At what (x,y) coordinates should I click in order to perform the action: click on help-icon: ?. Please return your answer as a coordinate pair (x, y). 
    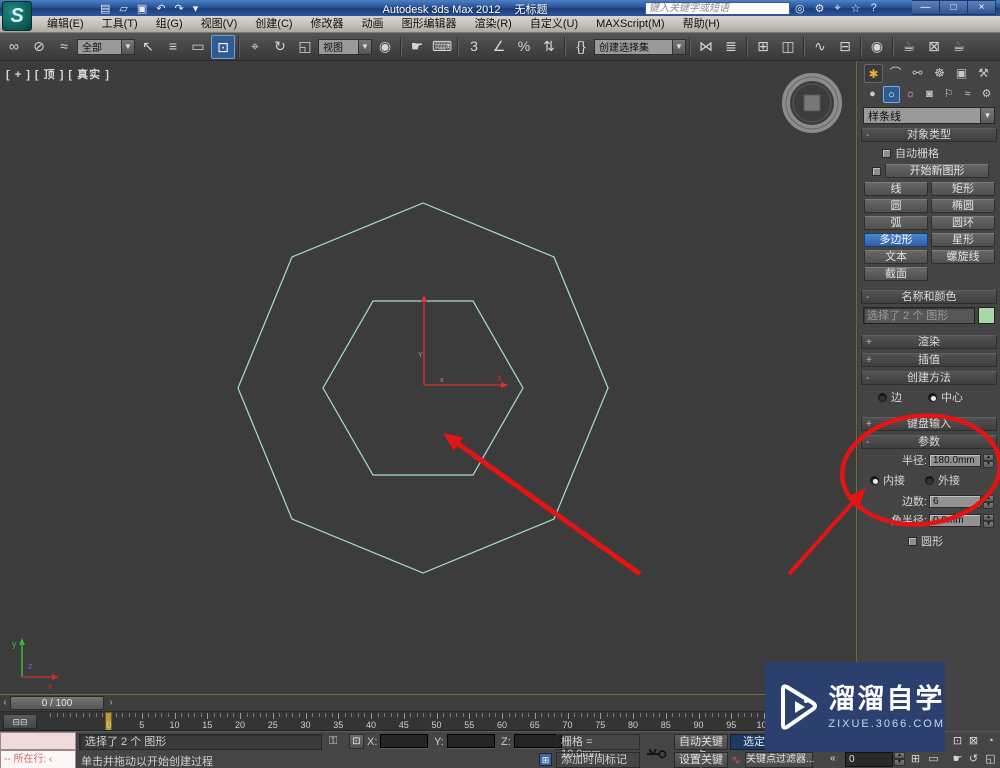
    Looking at the image, I should click on (874, 8).